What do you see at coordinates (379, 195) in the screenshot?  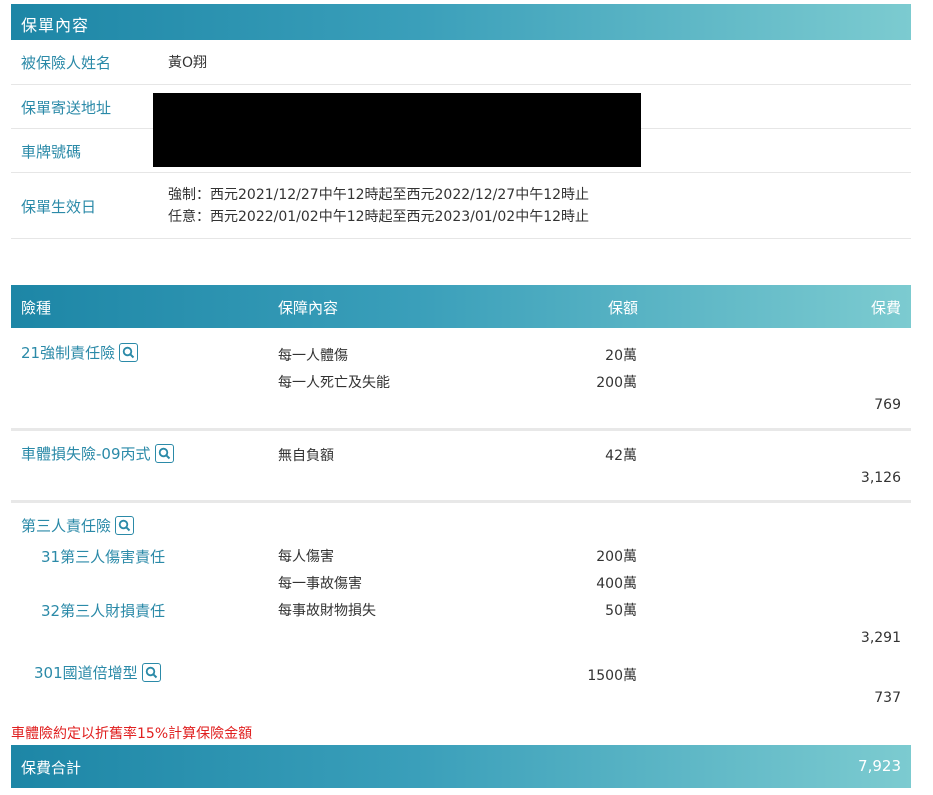 I see `effective-compulsory: 強制：西元2021/12/27中午12時起至西元2022/12/27中午12時止` at bounding box center [379, 195].